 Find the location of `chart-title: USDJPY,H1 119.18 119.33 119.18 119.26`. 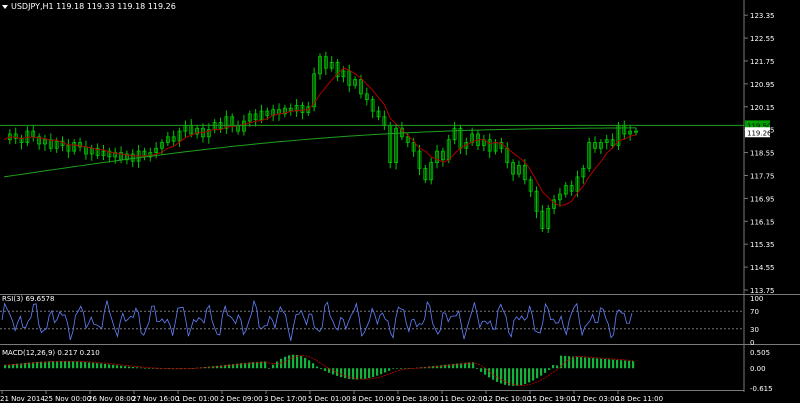

chart-title: USDJPY,H1 119.18 119.33 119.18 119.26 is located at coordinates (93, 6).